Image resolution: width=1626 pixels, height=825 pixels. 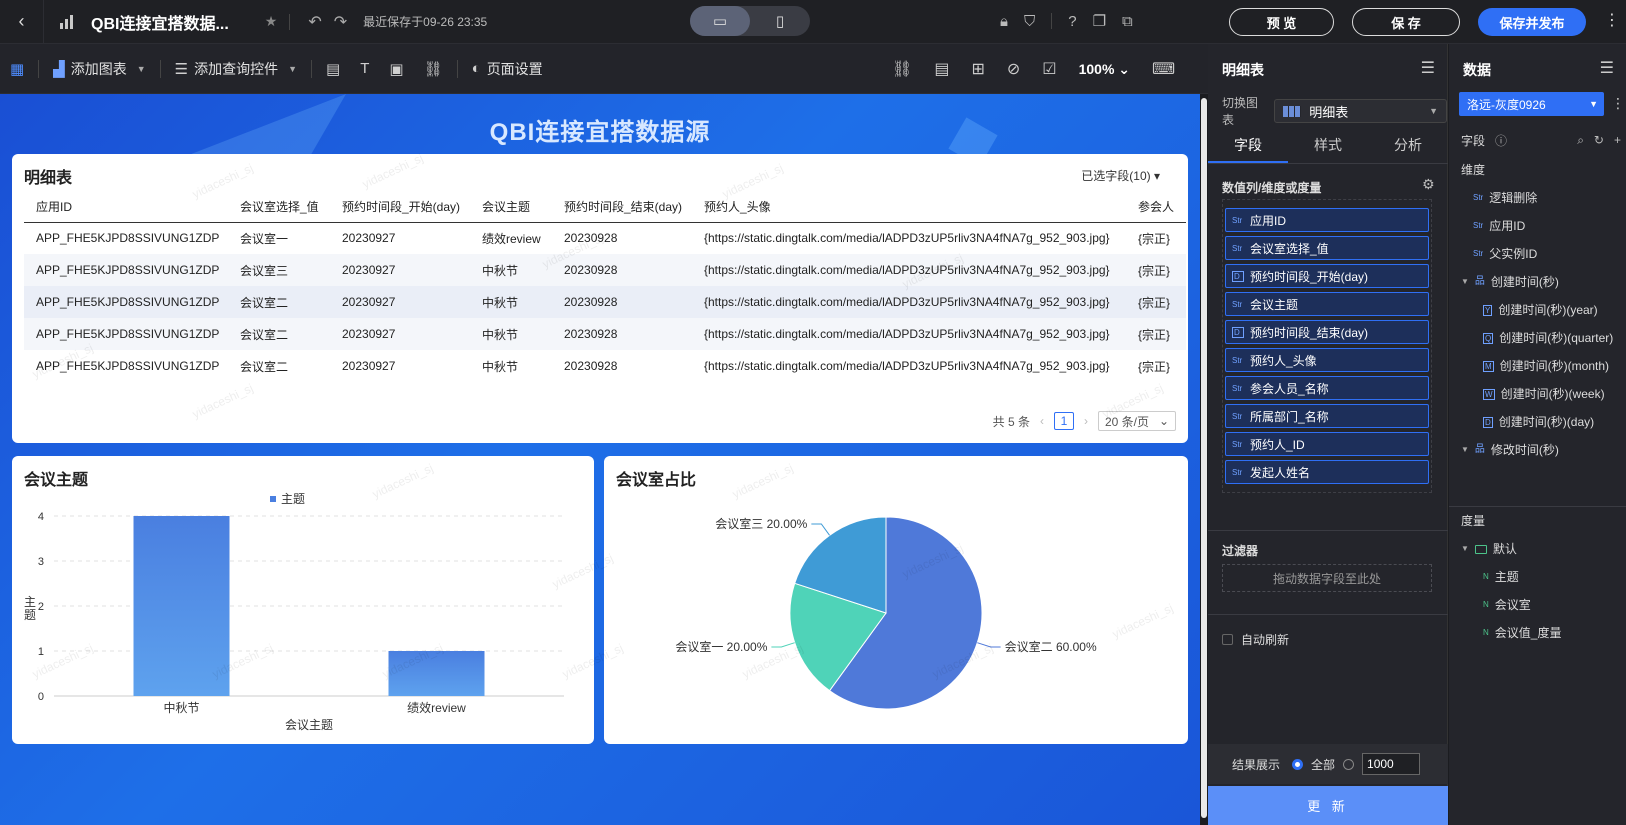 What do you see at coordinates (1227, 639) in the screenshot?
I see `auto-refresh-checkbox` at bounding box center [1227, 639].